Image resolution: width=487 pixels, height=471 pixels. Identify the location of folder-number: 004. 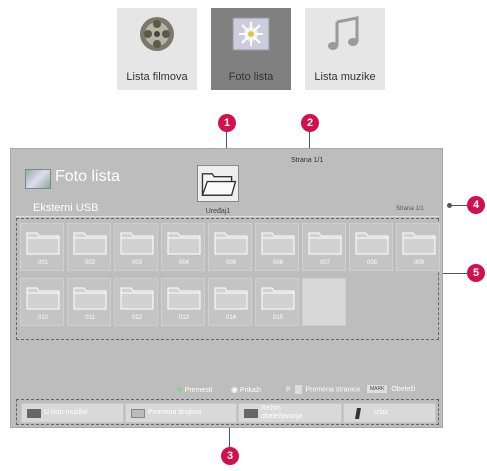
(183, 263).